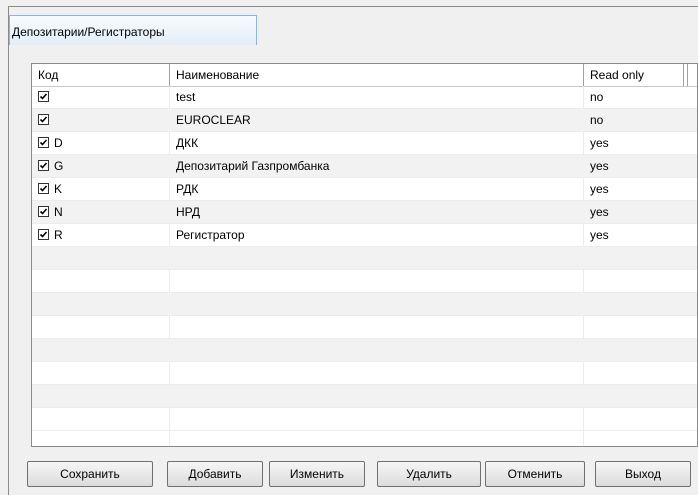  Describe the element at coordinates (692, 75) in the screenshot. I see `header-filler` at that location.